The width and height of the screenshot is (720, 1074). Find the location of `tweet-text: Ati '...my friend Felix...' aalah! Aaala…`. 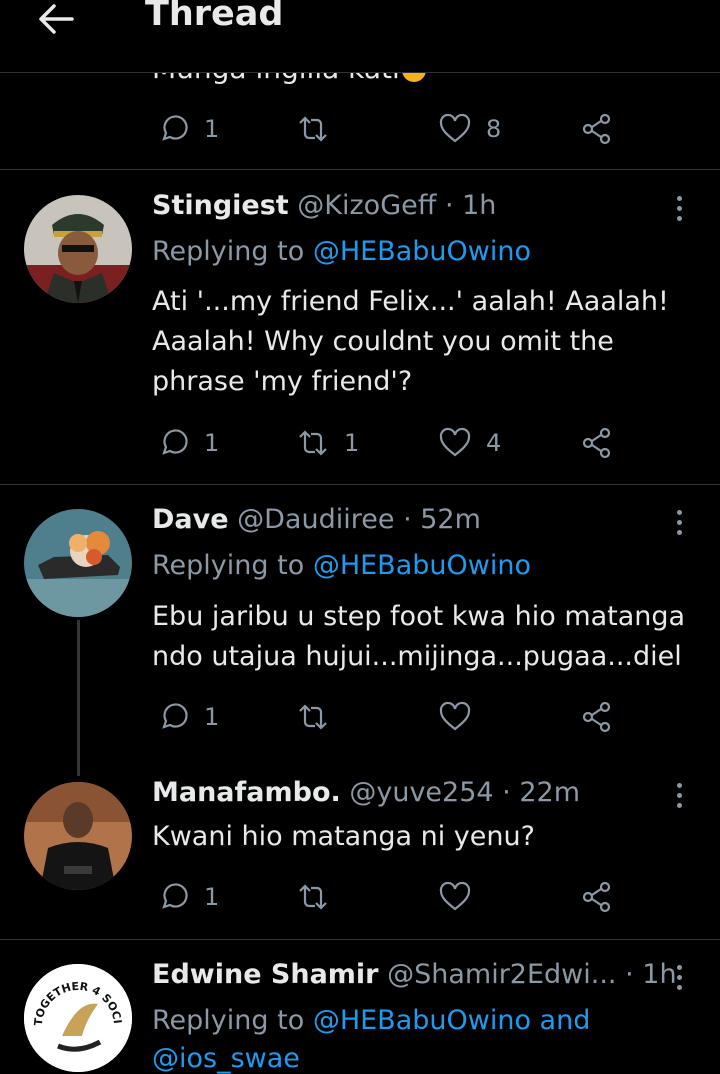

tweet-text: Ati '...my friend Felix...' aalah! Aaala… is located at coordinates (410, 341).